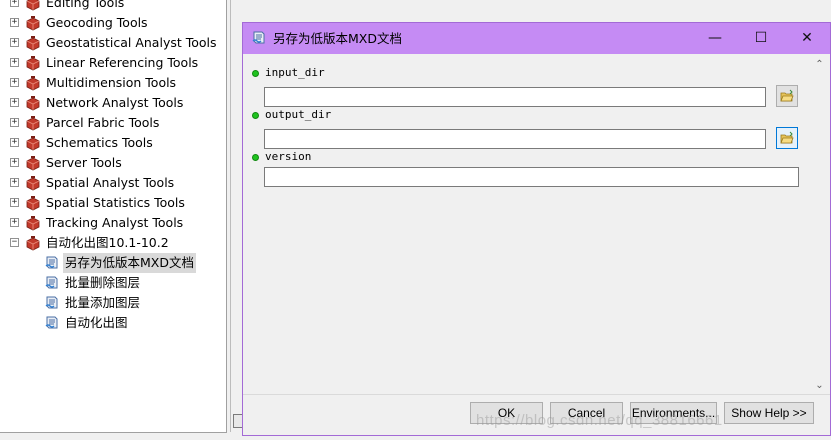 Image resolution: width=831 pixels, height=440 pixels. Describe the element at coordinates (103, 122) in the screenshot. I see `toolbox-item-label: Parcel Fabric Tools` at that location.